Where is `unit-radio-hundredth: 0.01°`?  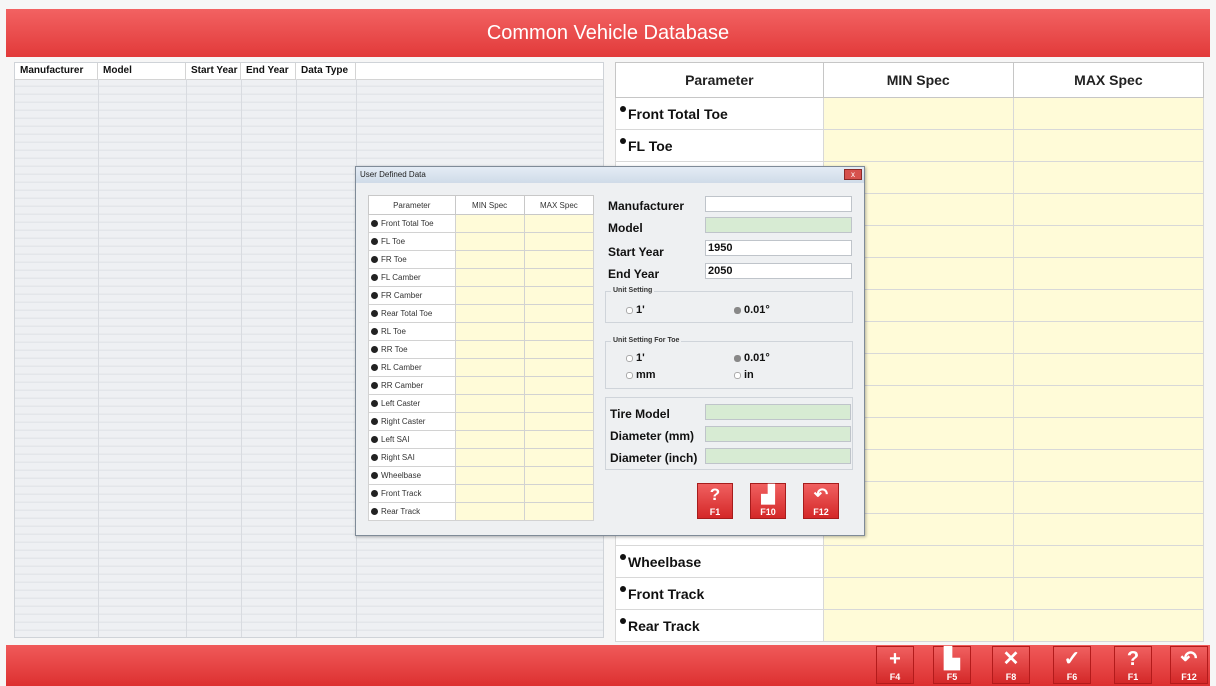 unit-radio-hundredth: 0.01° is located at coordinates (752, 310).